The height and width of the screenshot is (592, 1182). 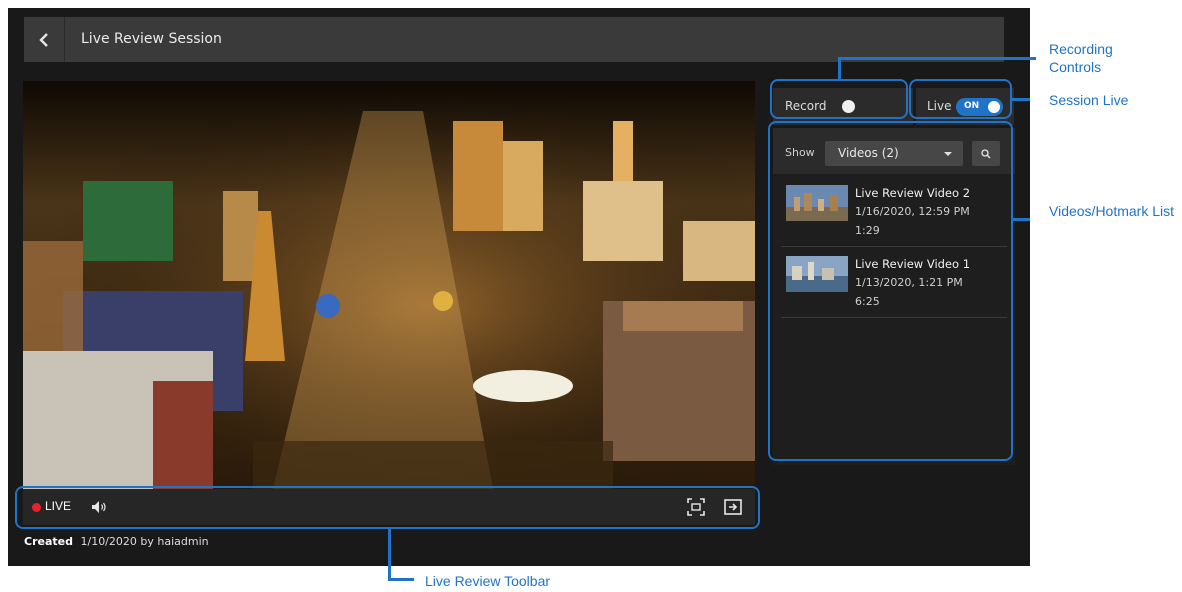 I want to click on session-live-callout, so click(x=960, y=99).